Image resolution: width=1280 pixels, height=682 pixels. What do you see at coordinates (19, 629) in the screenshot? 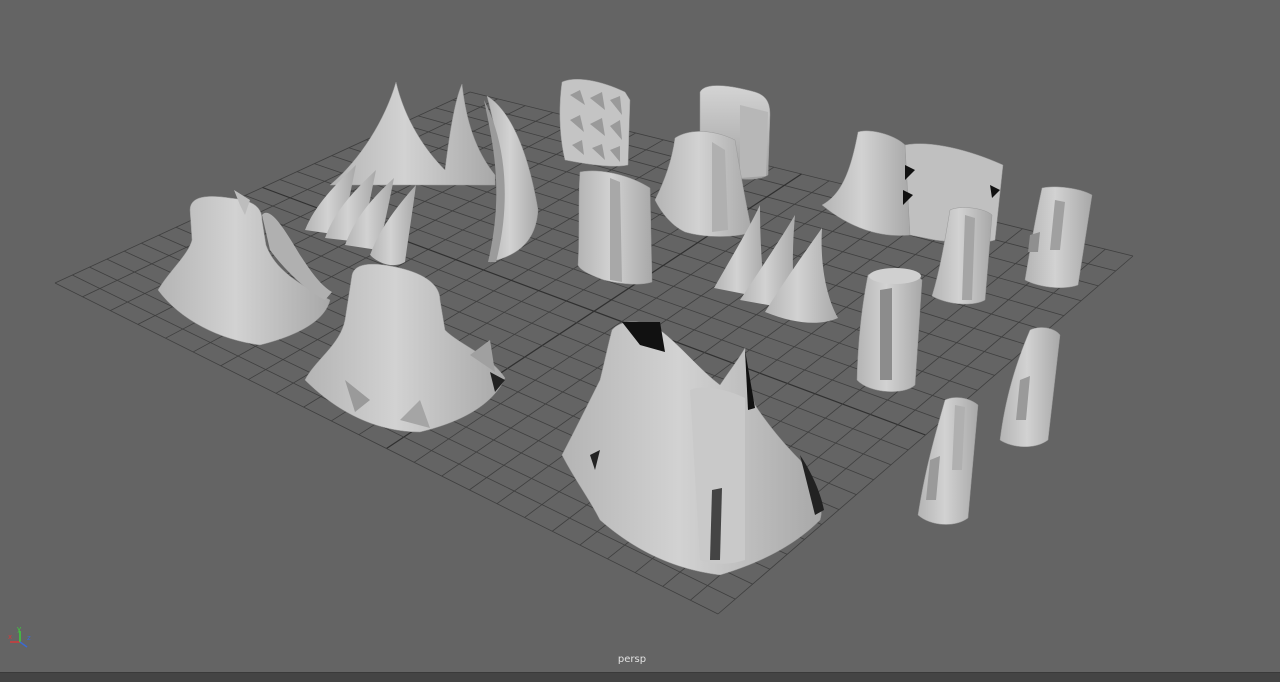
I see `y-axis-label: y` at bounding box center [19, 629].